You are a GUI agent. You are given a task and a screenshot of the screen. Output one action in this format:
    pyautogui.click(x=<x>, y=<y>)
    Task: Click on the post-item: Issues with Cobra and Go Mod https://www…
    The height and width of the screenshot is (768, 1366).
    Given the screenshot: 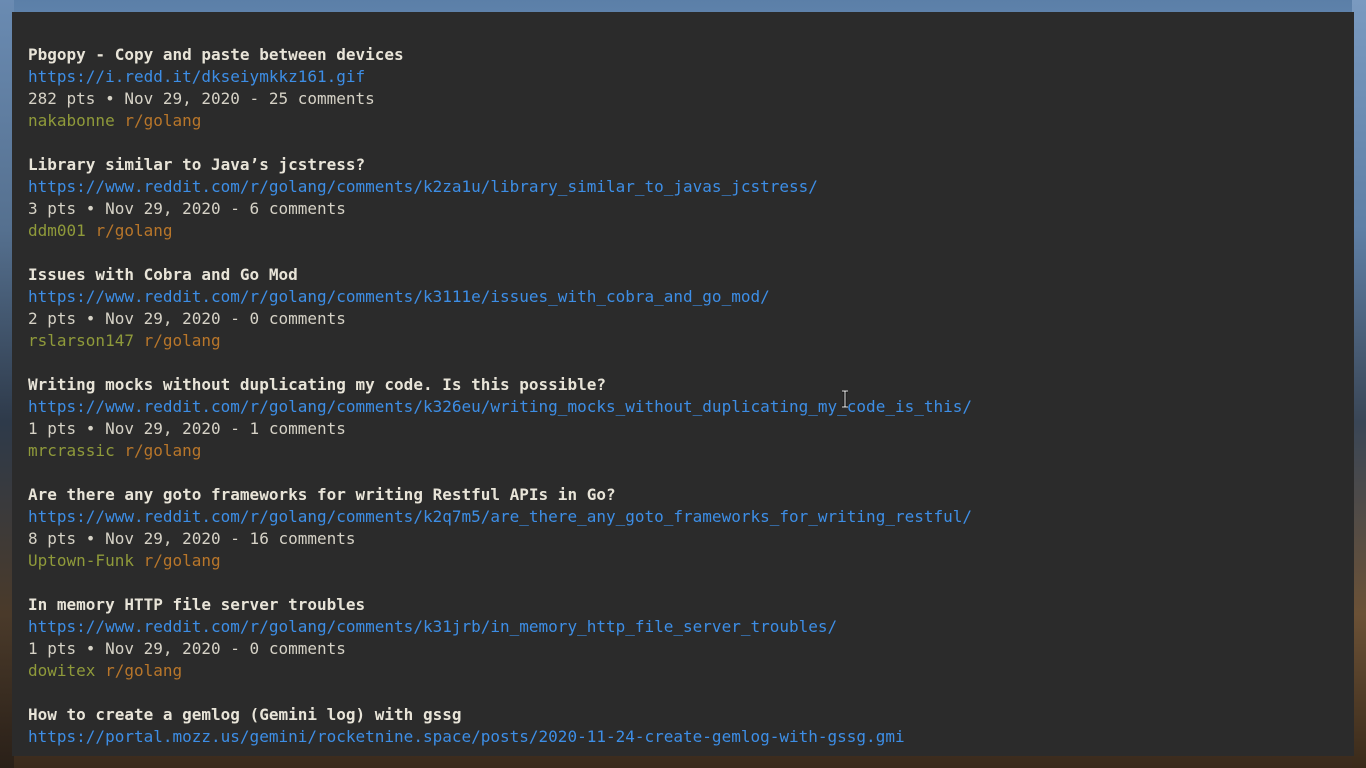 What is the action you would take?
    pyautogui.click(x=691, y=308)
    